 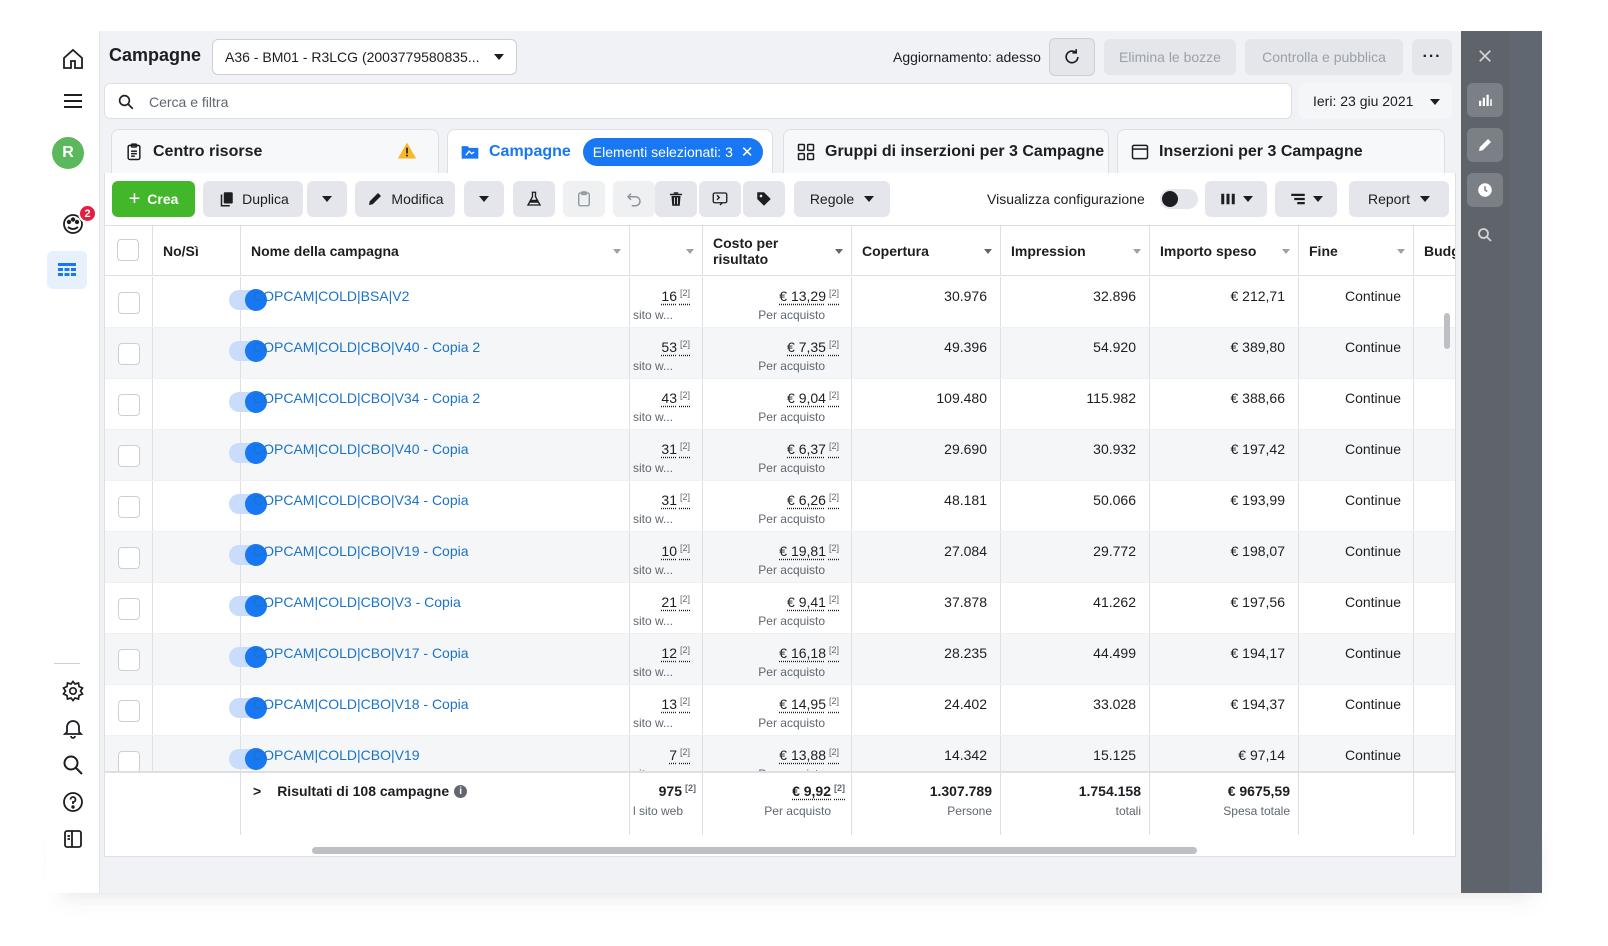 I want to click on select-all-checkbox, so click(x=128, y=250).